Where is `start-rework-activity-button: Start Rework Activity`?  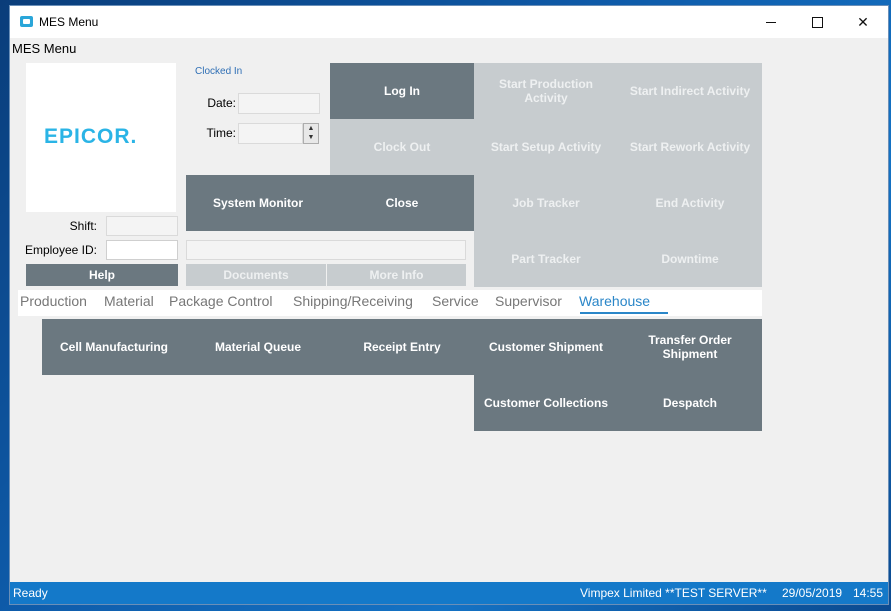 start-rework-activity-button: Start Rework Activity is located at coordinates (690, 147).